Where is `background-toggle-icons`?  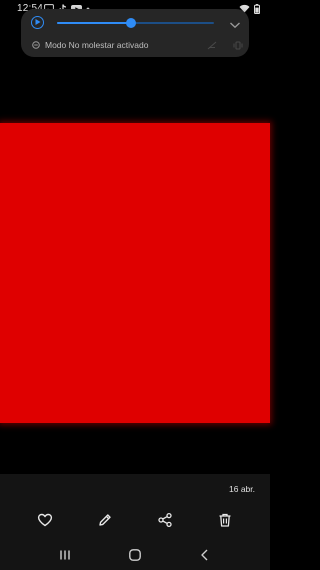
background-toggle-icons is located at coordinates (225, 45).